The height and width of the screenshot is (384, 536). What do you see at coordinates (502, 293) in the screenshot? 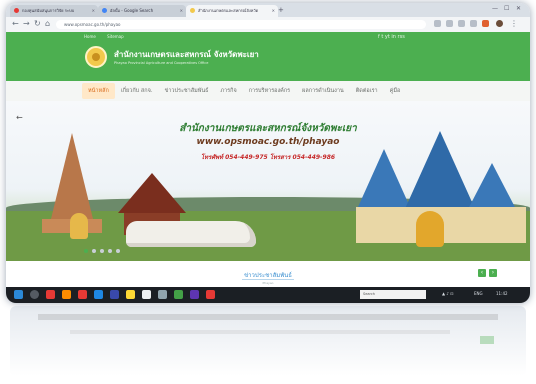
I see `tray-clock: 11:42` at bounding box center [502, 293].